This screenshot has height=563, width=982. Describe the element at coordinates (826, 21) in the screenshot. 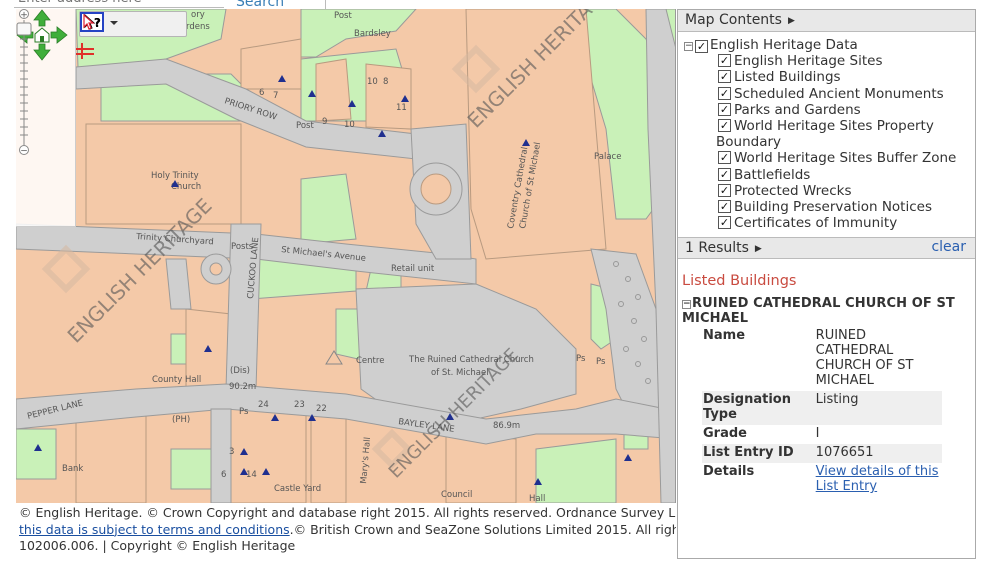

I see `map-contents-header: Map Contents ▶` at that location.